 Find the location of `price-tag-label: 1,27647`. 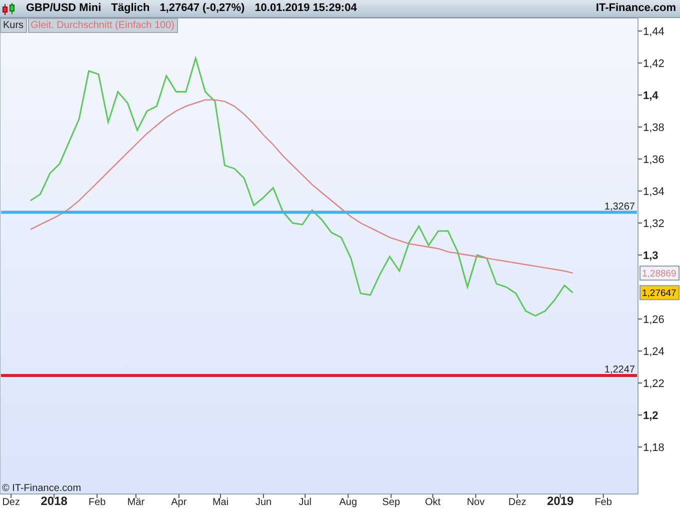

price-tag-label: 1,27647 is located at coordinates (659, 294).